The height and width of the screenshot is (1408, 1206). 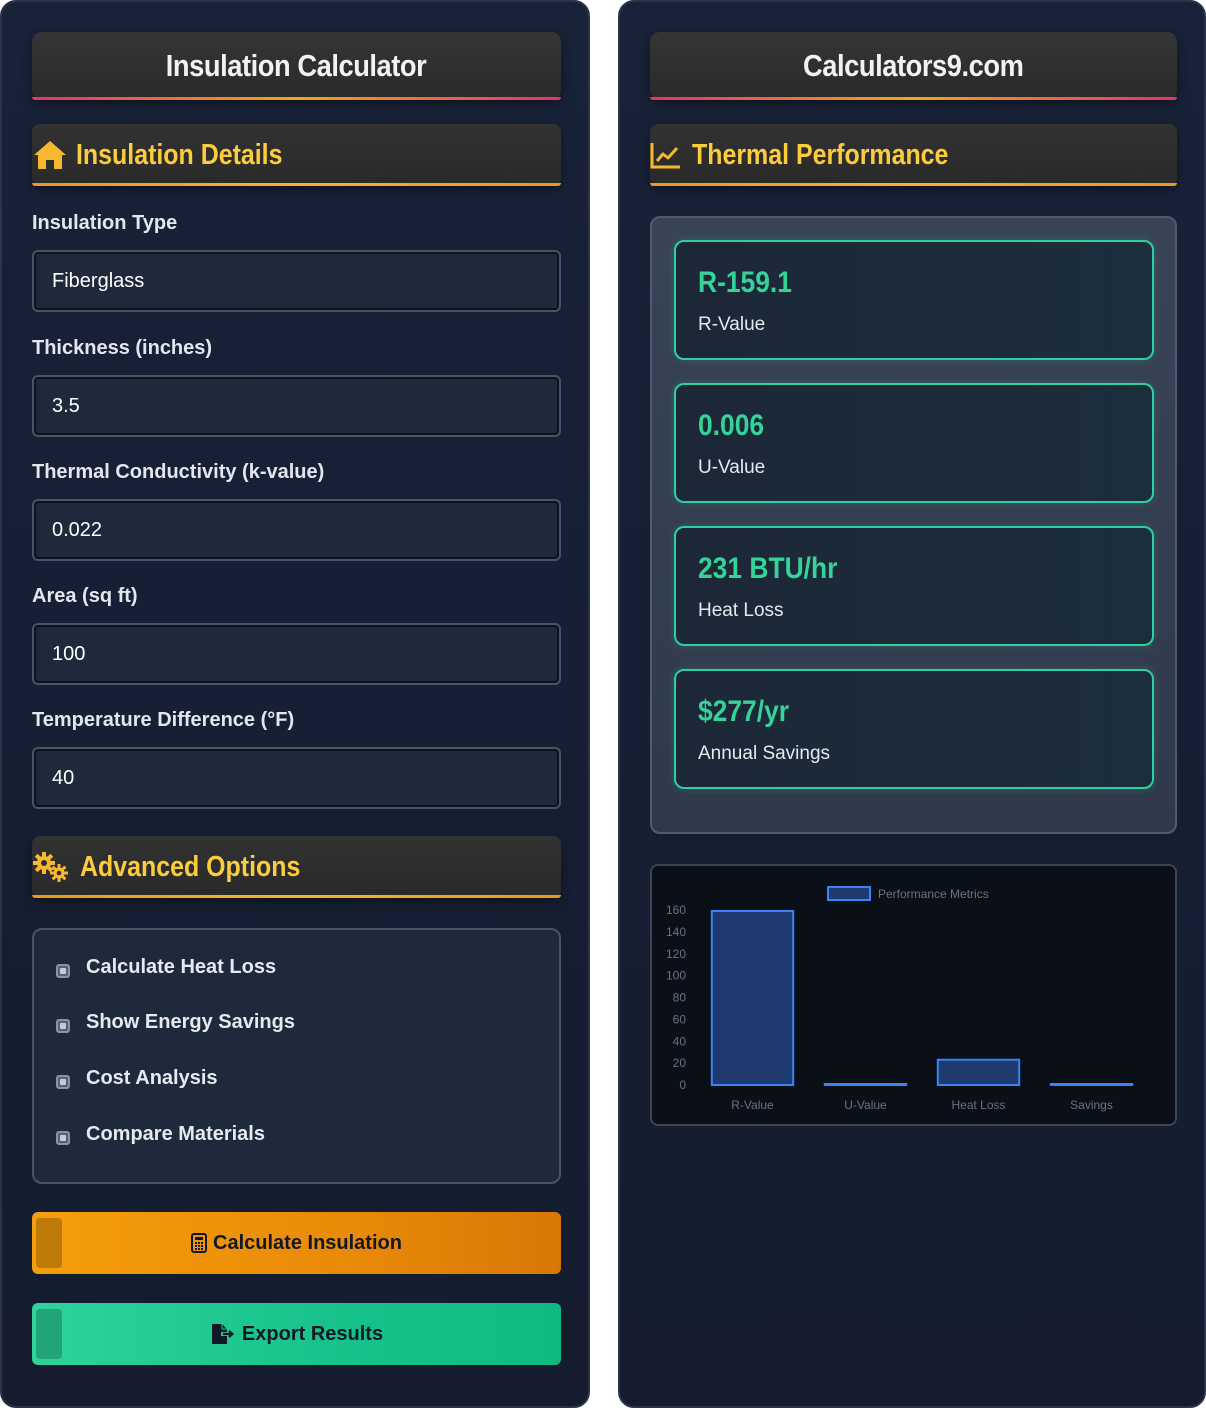 I want to click on gears-icon, so click(x=51, y=867).